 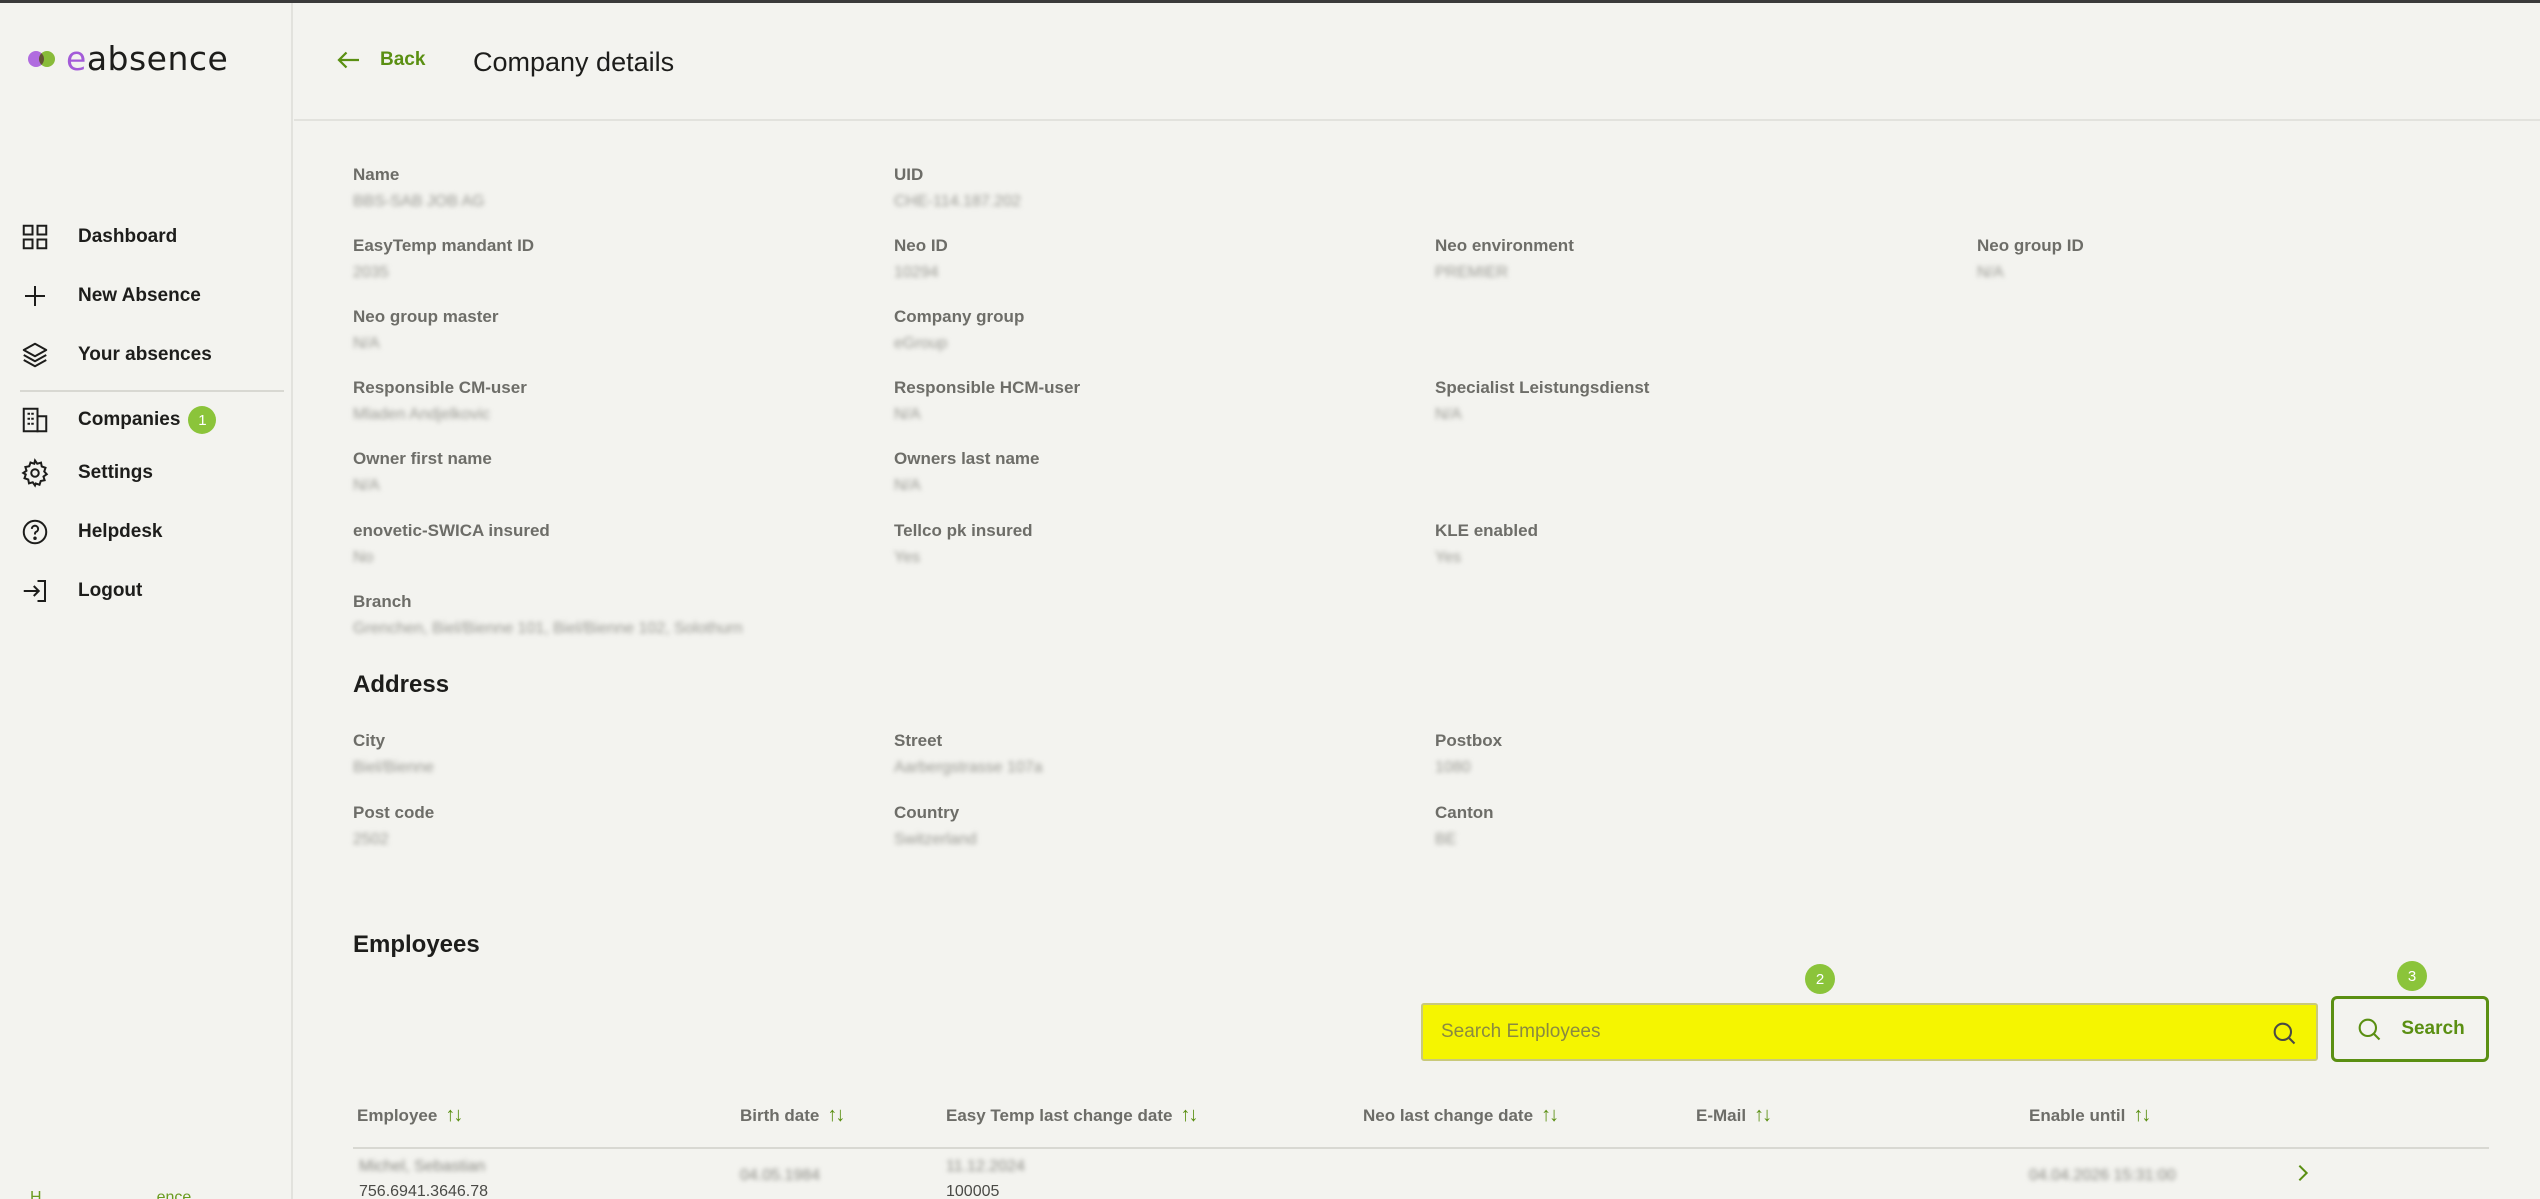 What do you see at coordinates (35, 296) in the screenshot?
I see `plus-icon` at bounding box center [35, 296].